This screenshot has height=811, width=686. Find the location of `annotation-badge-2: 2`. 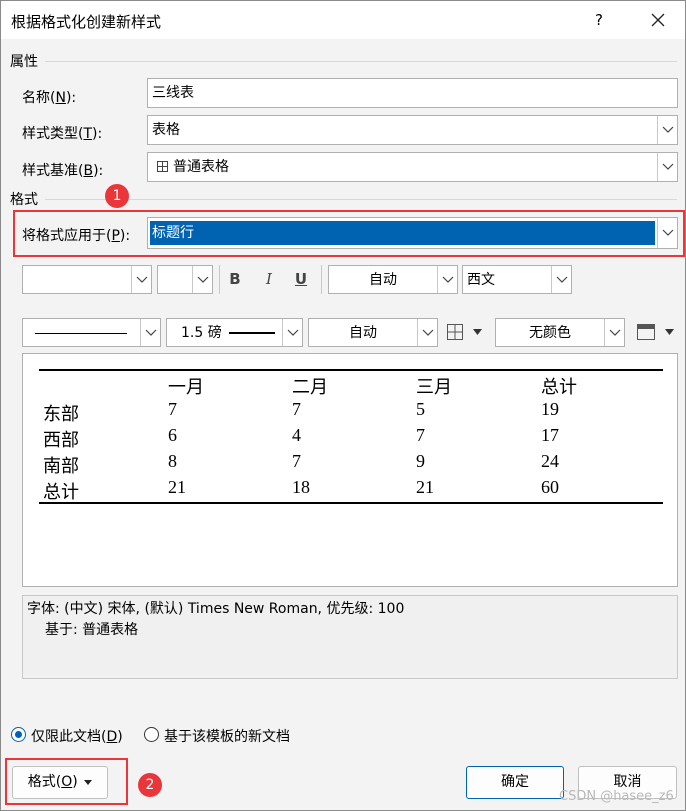

annotation-badge-2: 2 is located at coordinates (150, 785).